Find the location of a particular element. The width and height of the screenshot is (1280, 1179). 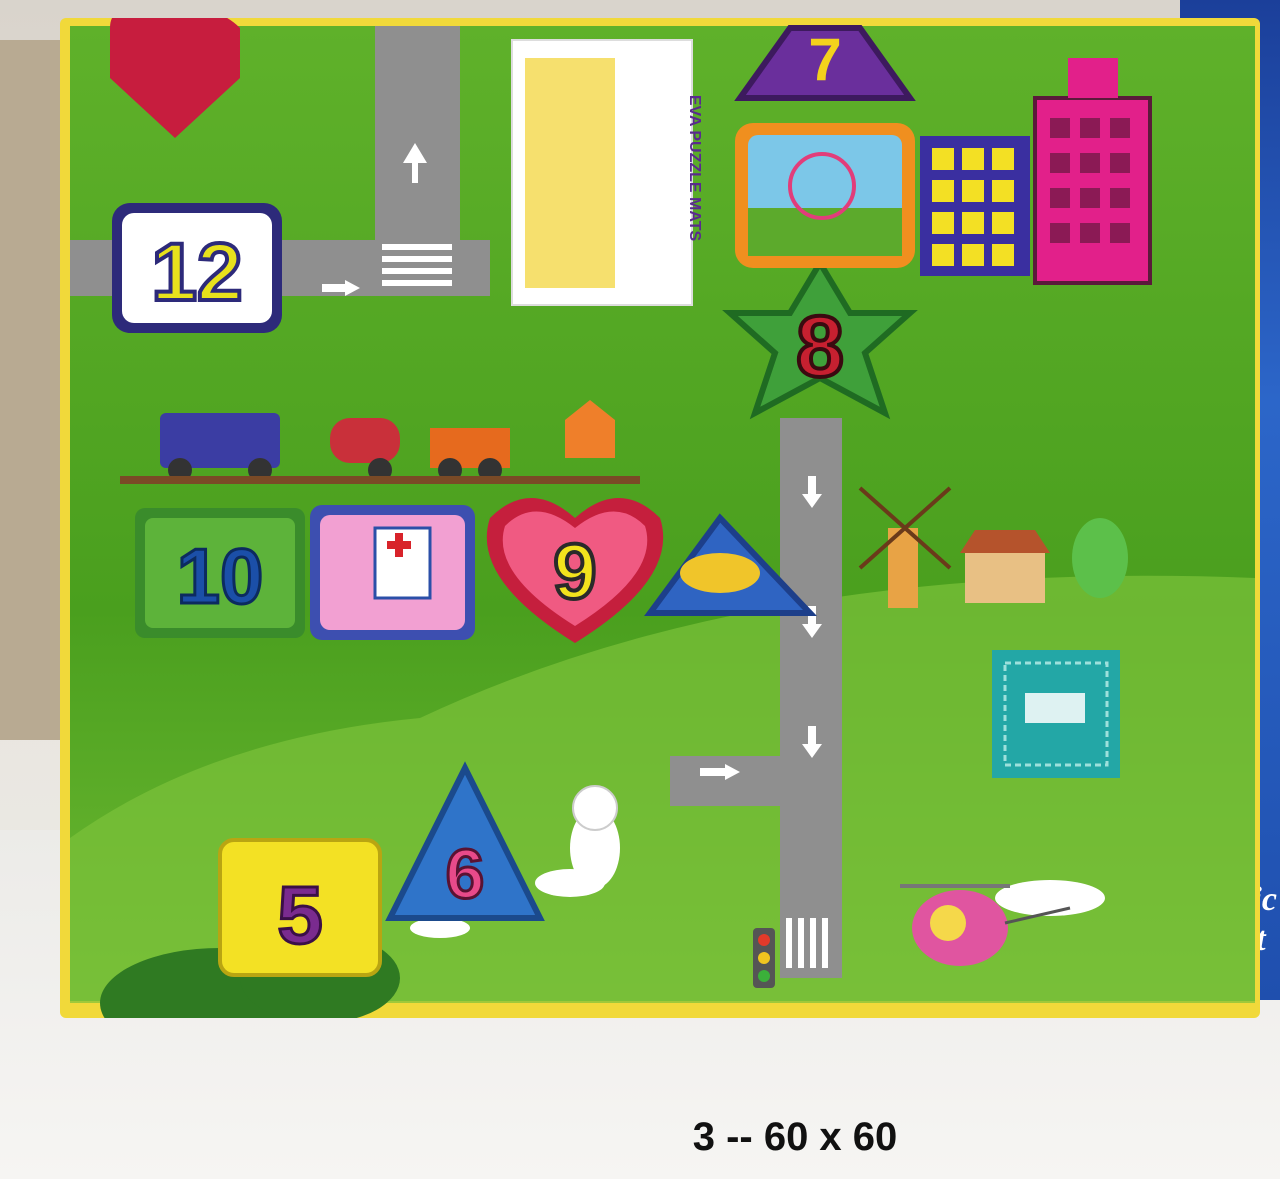

size-caption: 3 -- 60 x 60 is located at coordinates (640, 1137).